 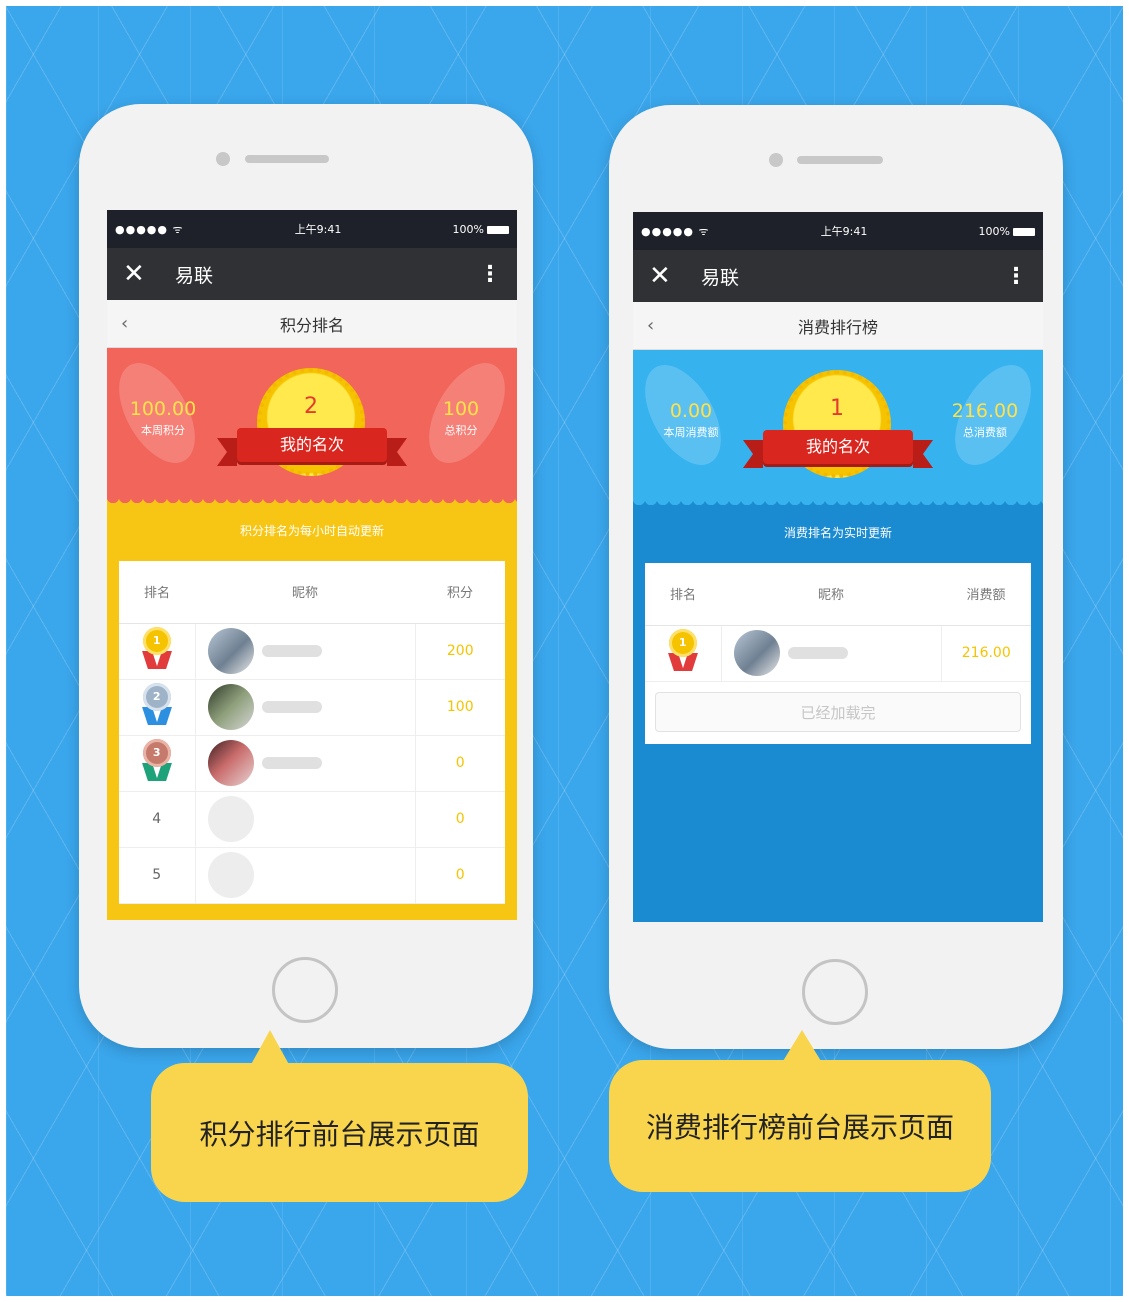 What do you see at coordinates (985, 432) in the screenshot?
I see `total-spend-label: 总消费额` at bounding box center [985, 432].